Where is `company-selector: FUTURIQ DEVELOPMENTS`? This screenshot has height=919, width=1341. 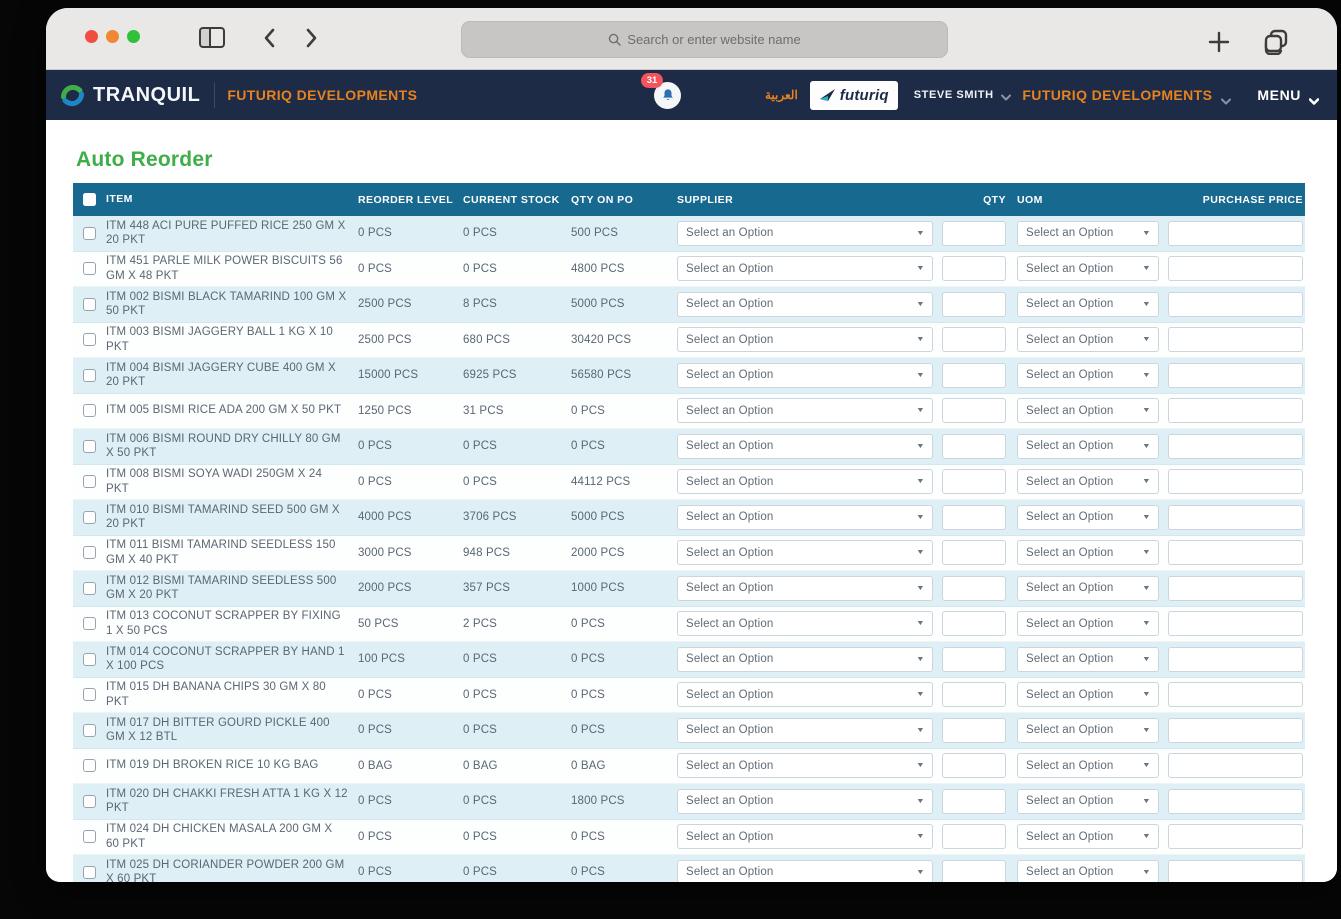
company-selector: FUTURIQ DEVELOPMENTS is located at coordinates (1127, 95).